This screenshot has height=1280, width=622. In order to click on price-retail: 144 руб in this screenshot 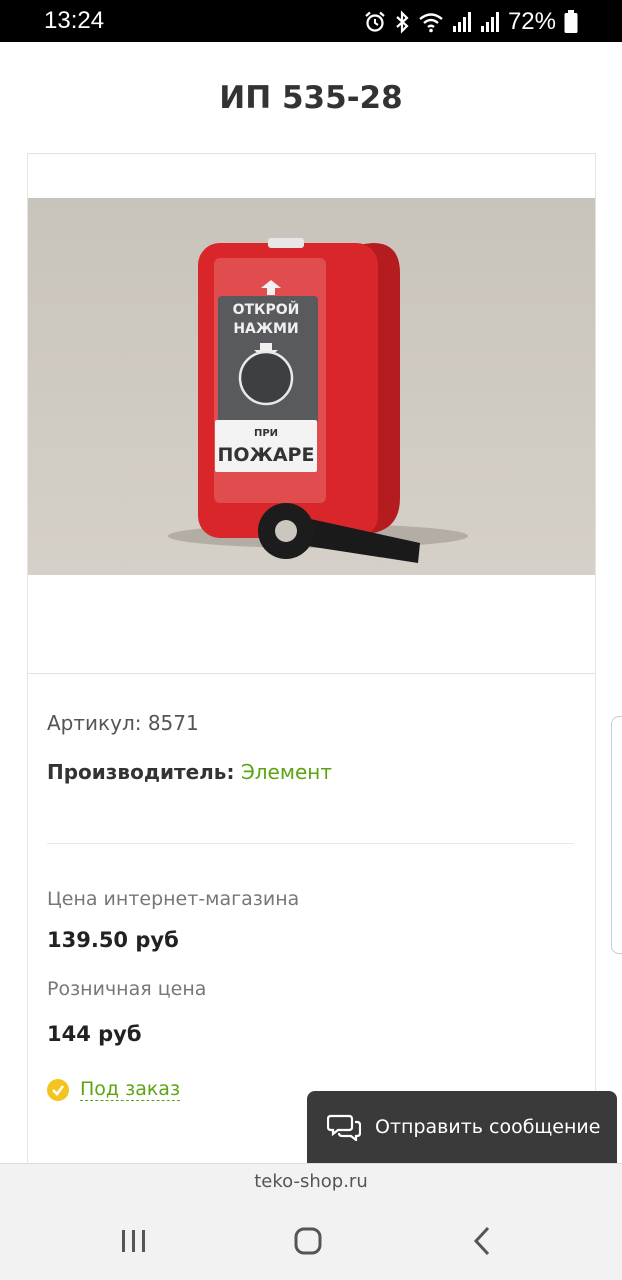, I will do `click(94, 1034)`.